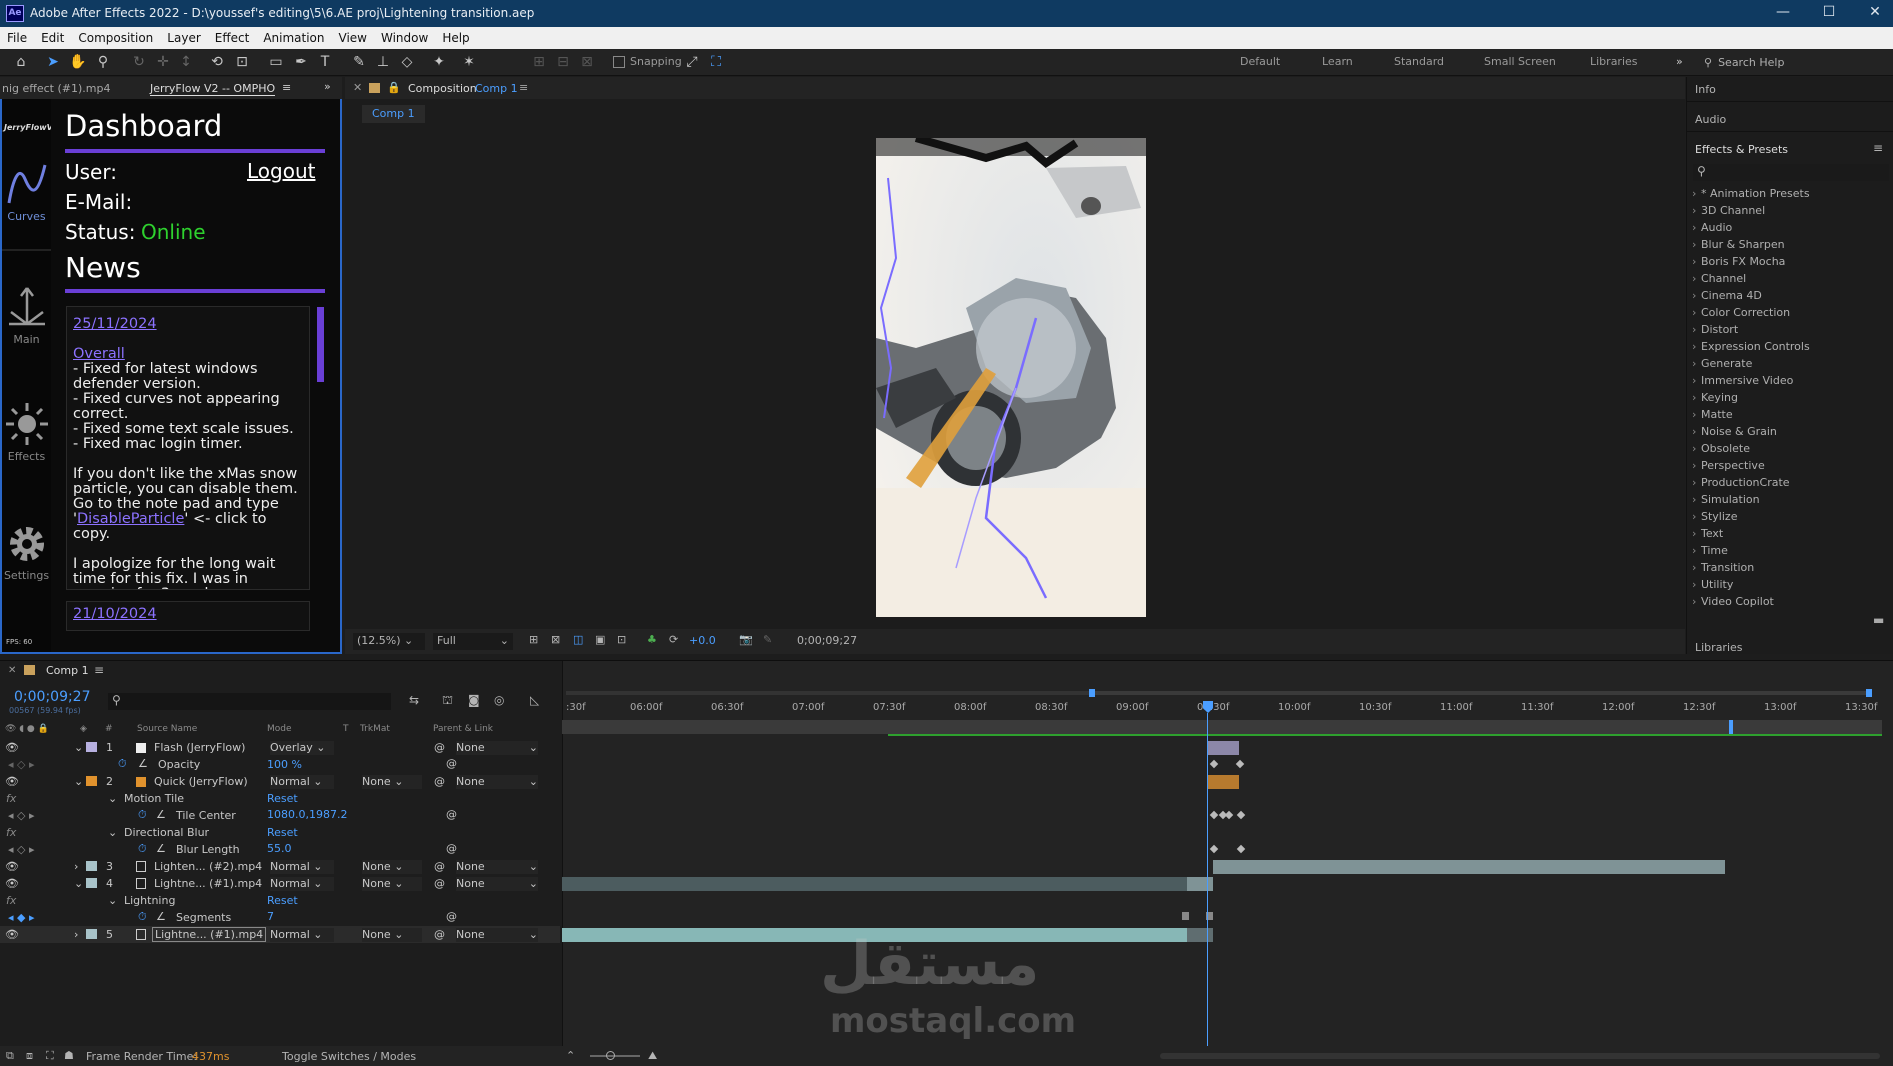 Image resolution: width=1893 pixels, height=1066 pixels. Describe the element at coordinates (1789, 431) in the screenshot. I see `effects-category: Noise & Grain` at that location.